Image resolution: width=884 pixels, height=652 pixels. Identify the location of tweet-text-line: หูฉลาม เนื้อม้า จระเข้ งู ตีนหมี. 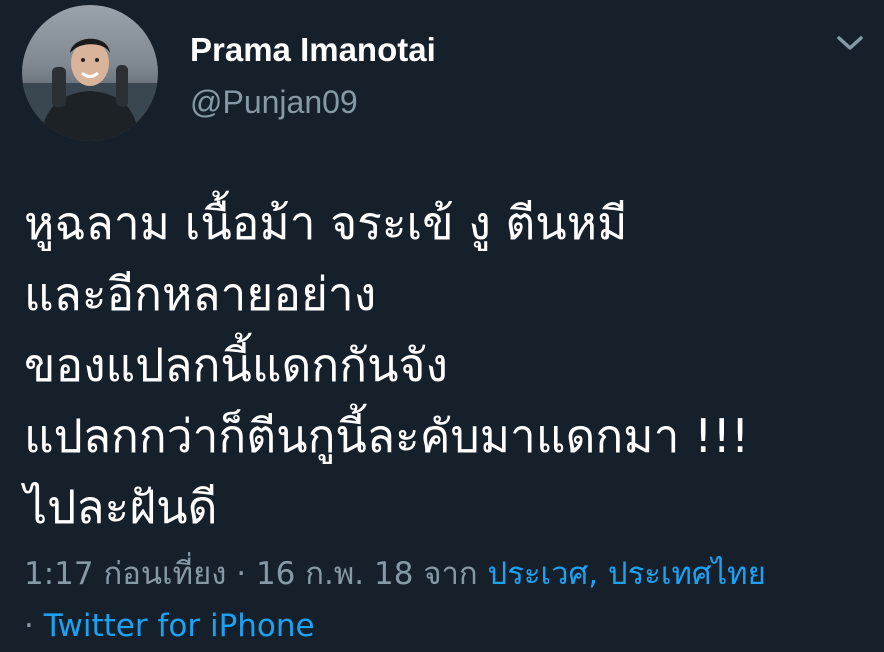
(326, 223).